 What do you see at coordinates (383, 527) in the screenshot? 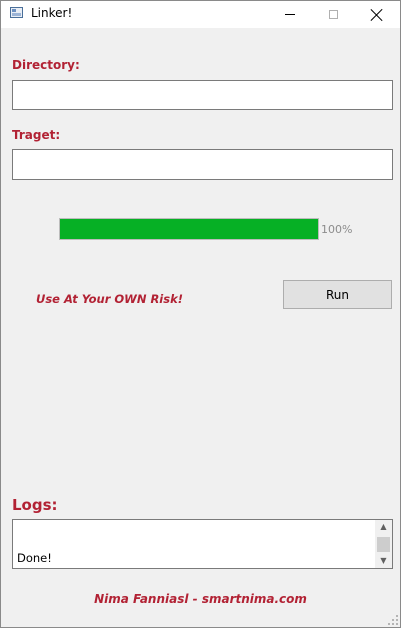
I see `scroll-up-arrow-icon: ▲` at bounding box center [383, 527].